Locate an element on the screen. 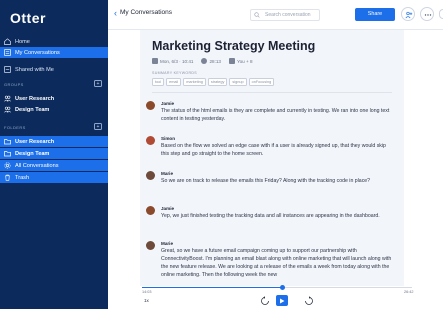 This screenshot has height=309, width=443. playback-scrubber is located at coordinates (277, 288).